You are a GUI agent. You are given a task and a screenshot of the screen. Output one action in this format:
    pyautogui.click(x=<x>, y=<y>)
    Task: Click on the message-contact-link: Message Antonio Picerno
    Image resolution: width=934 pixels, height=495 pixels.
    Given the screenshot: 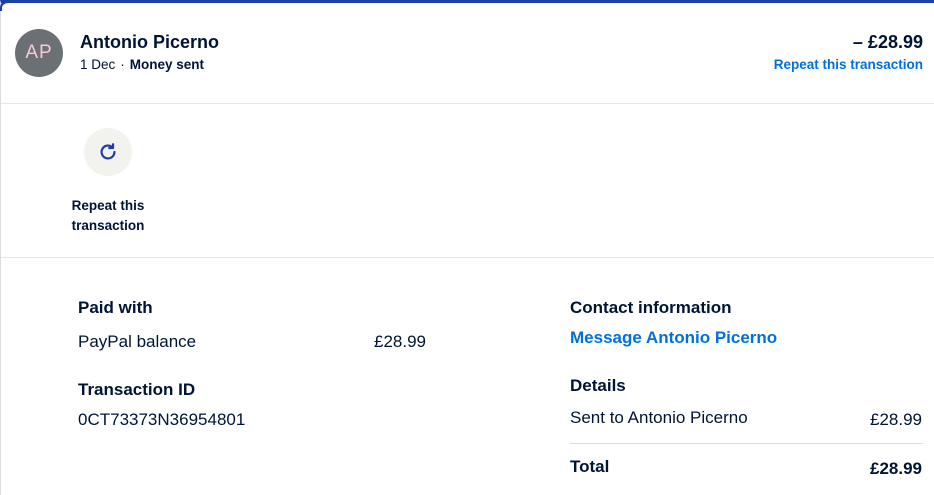 What is the action you would take?
    pyautogui.click(x=673, y=338)
    